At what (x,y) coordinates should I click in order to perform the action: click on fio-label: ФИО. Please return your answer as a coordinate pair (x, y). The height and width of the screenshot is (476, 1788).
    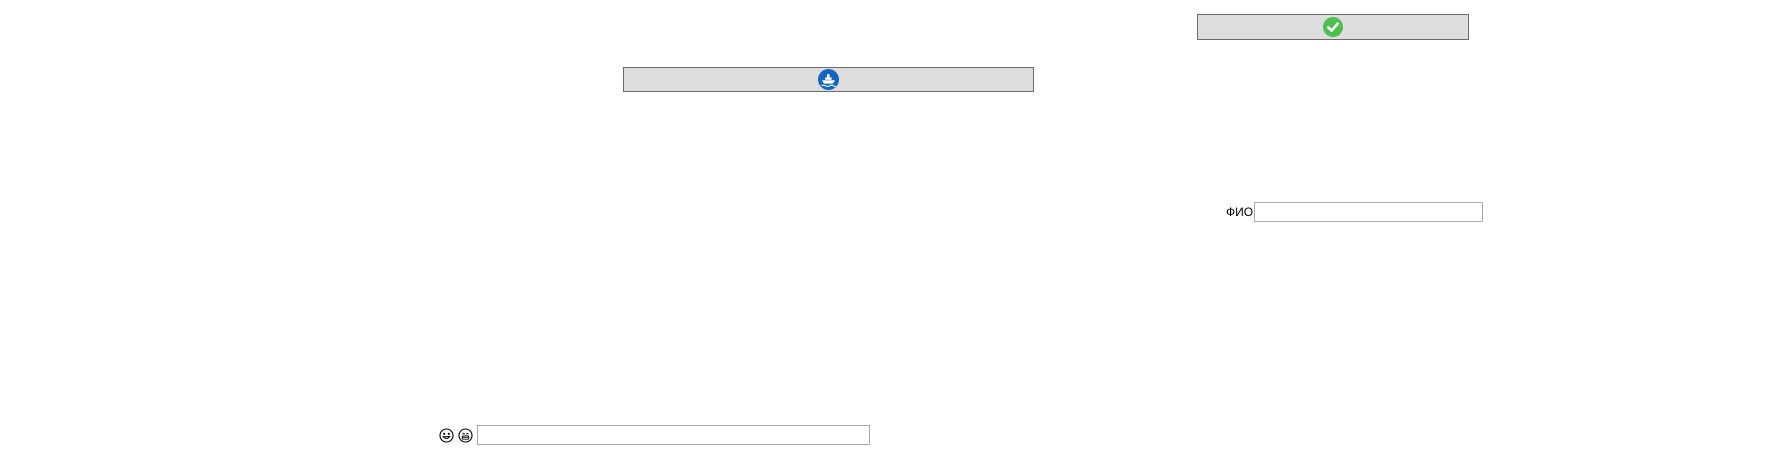
    Looking at the image, I should click on (1240, 212).